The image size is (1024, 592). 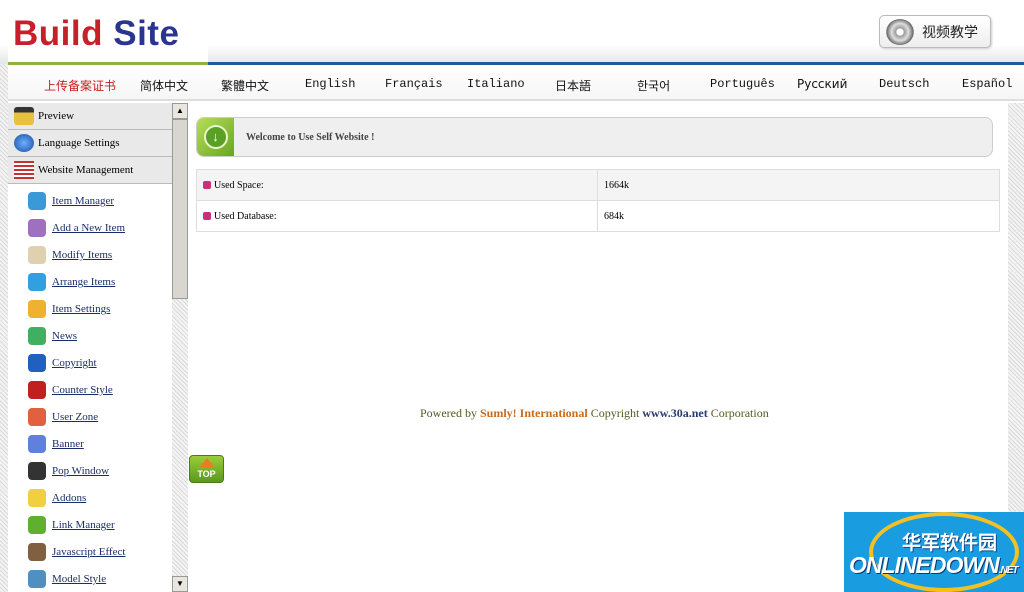 I want to click on usage-table: Used Space: 1664k Used Database: 684k, so click(x=598, y=200).